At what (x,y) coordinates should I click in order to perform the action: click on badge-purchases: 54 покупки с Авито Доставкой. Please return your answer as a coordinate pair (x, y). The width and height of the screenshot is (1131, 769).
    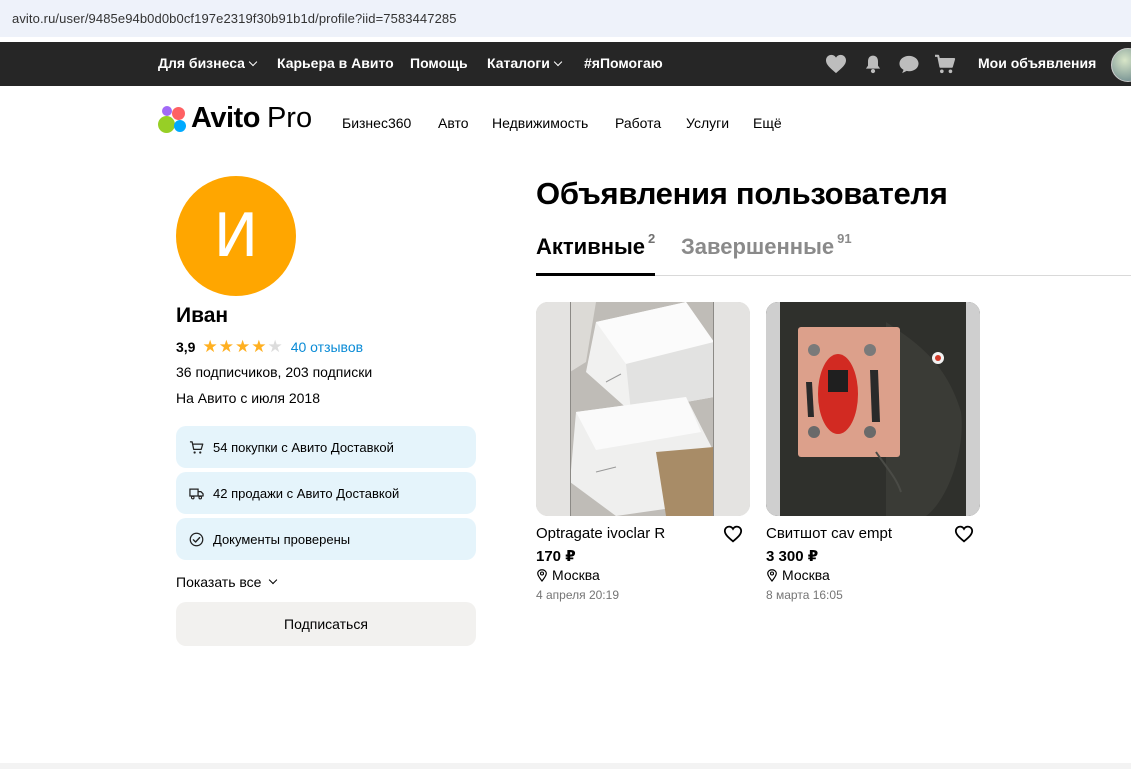
    Looking at the image, I should click on (326, 447).